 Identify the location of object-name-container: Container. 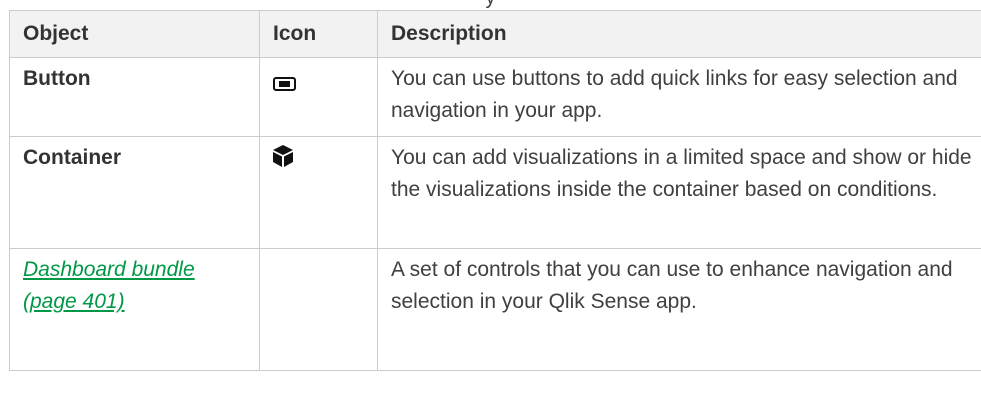
(134, 192).